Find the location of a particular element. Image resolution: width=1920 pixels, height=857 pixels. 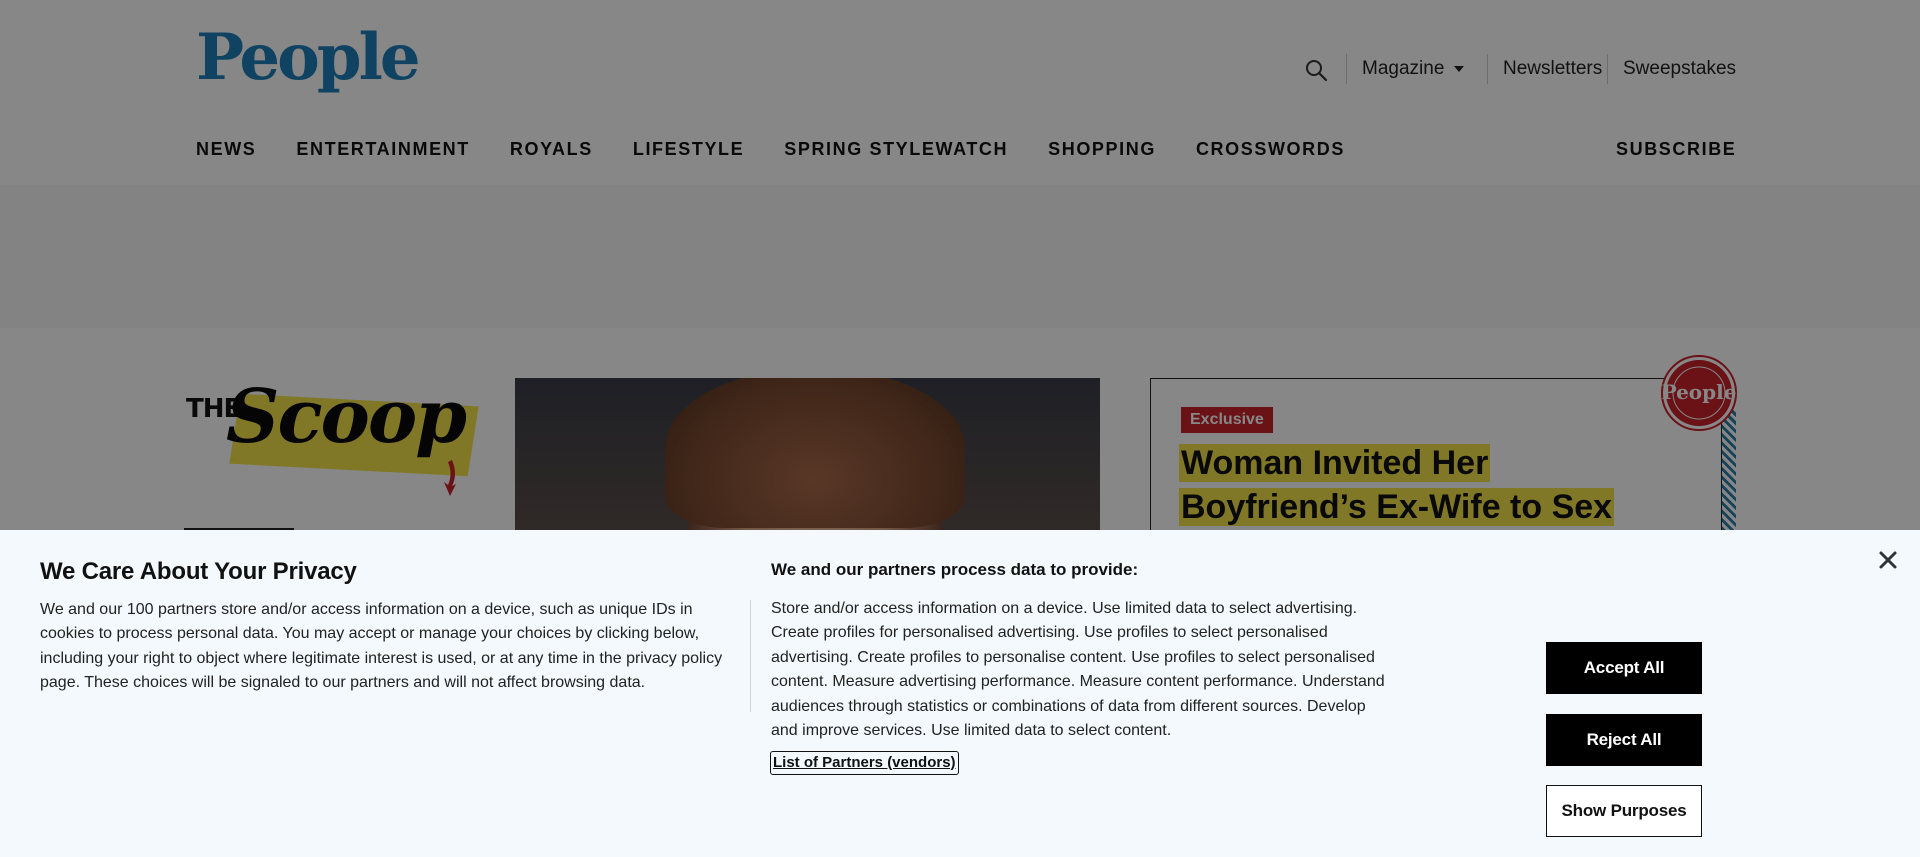

close-icon is located at coordinates (1888, 560).